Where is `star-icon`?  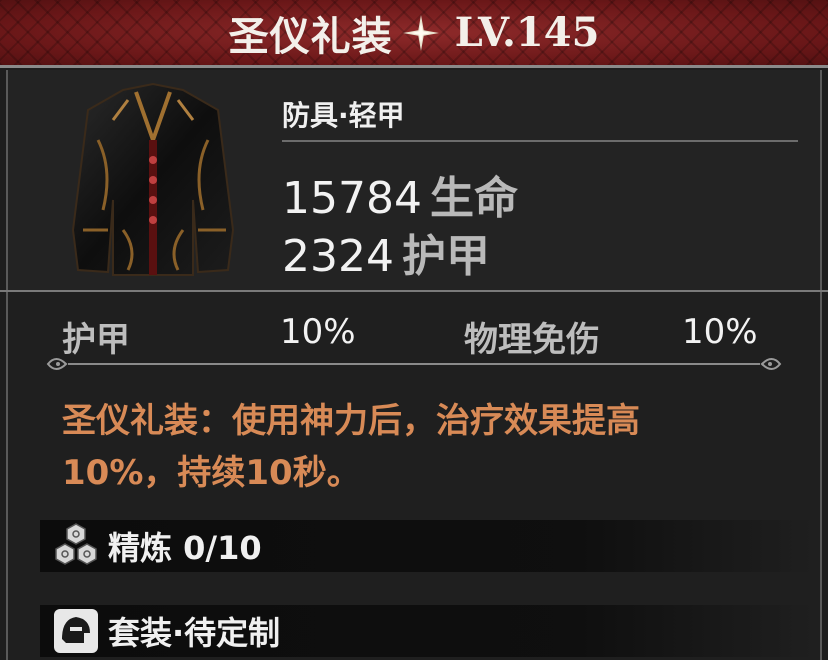 star-icon is located at coordinates (420, 32).